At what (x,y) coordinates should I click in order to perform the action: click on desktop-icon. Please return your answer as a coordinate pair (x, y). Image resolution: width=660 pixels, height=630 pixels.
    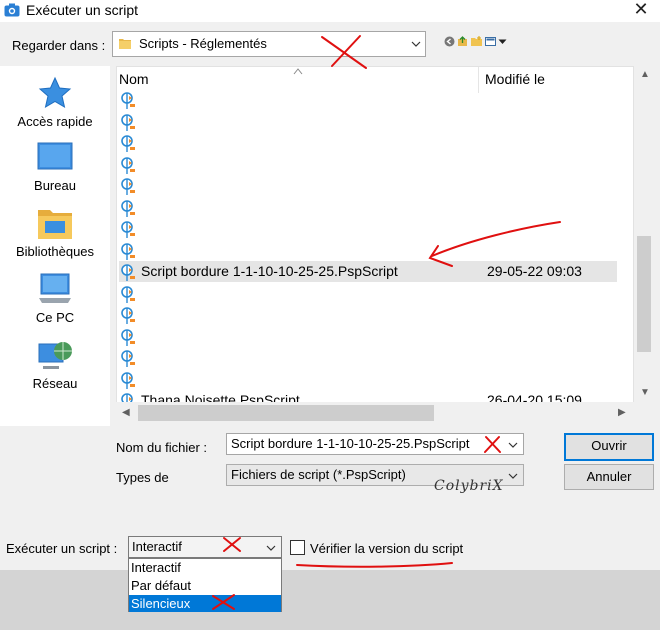
    Looking at the image, I should click on (55, 156).